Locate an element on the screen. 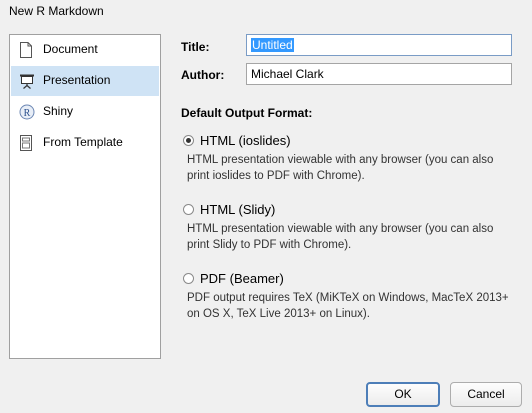 Image resolution: width=532 pixels, height=413 pixels. author-label: Author: is located at coordinates (203, 75).